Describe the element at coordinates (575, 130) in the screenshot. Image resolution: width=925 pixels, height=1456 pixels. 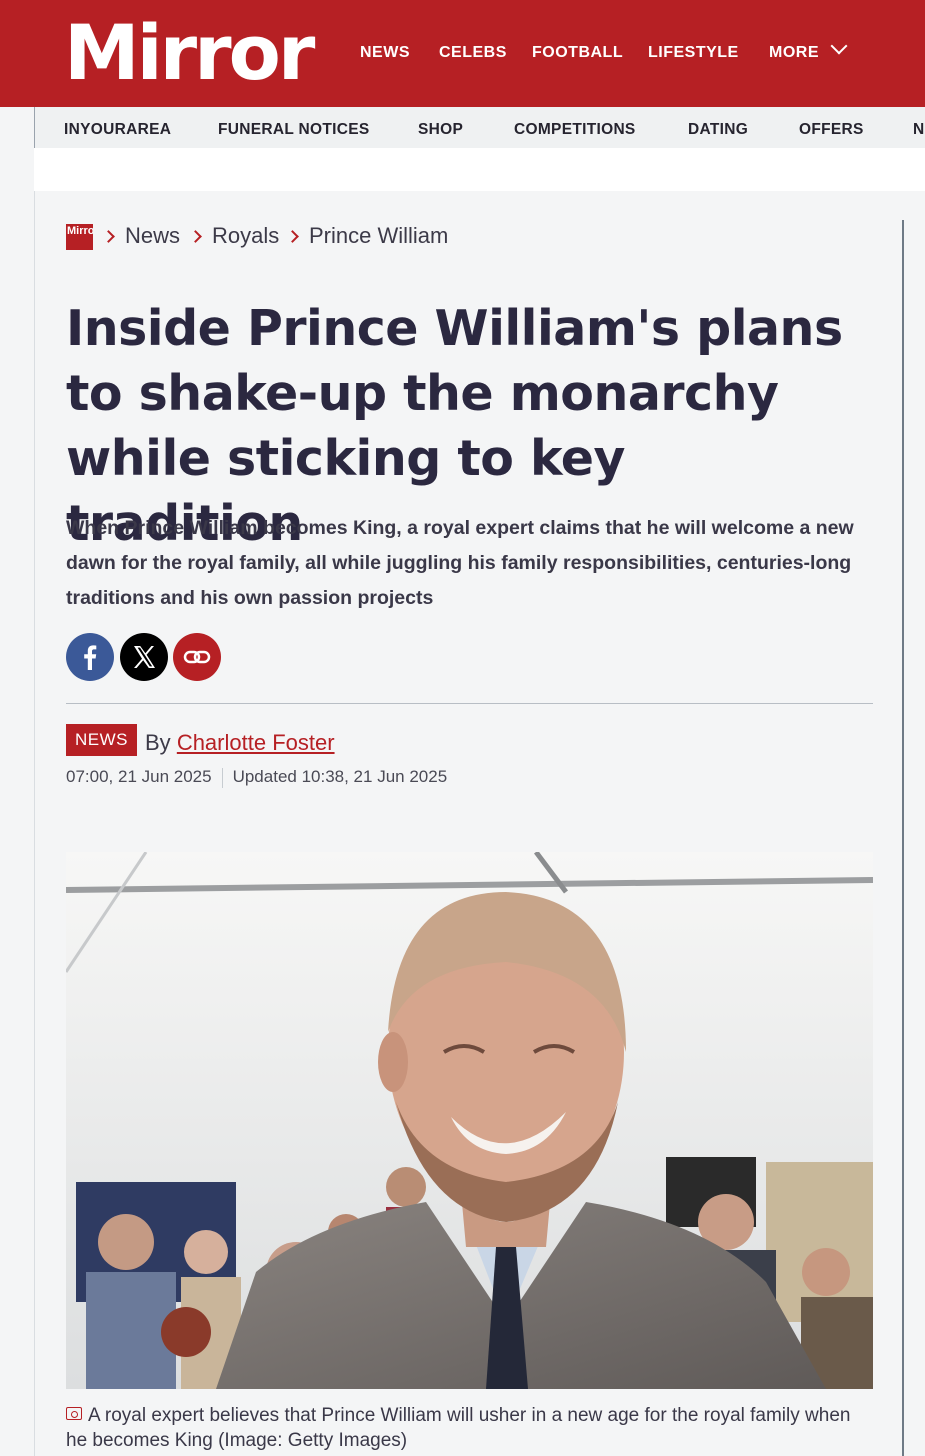
I see `subnav-competitions: COMPETITIONS` at that location.